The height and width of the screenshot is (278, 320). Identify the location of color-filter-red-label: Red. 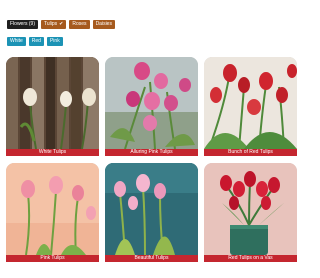
(36, 41).